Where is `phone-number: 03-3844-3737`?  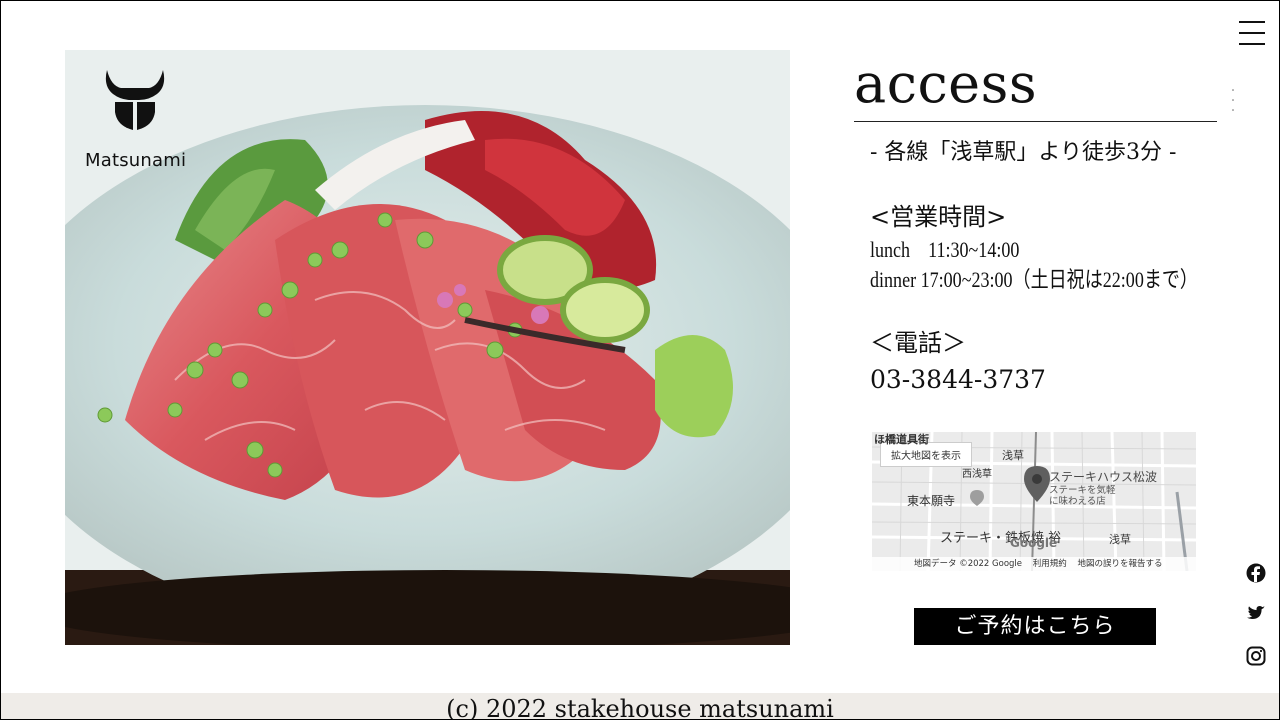
phone-number: 03-3844-3737 is located at coordinates (958, 380).